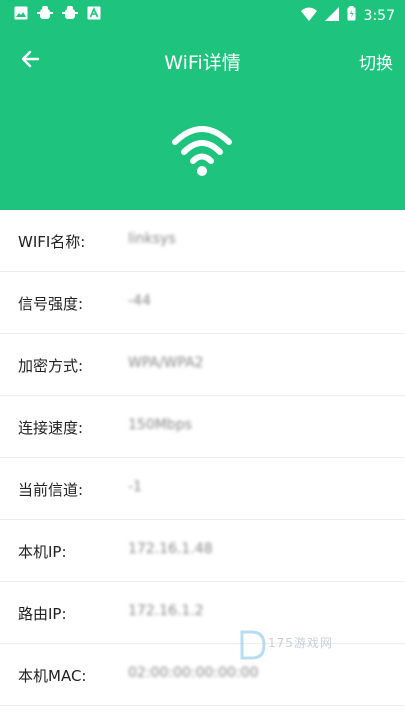  I want to click on signal-icon, so click(331, 15).